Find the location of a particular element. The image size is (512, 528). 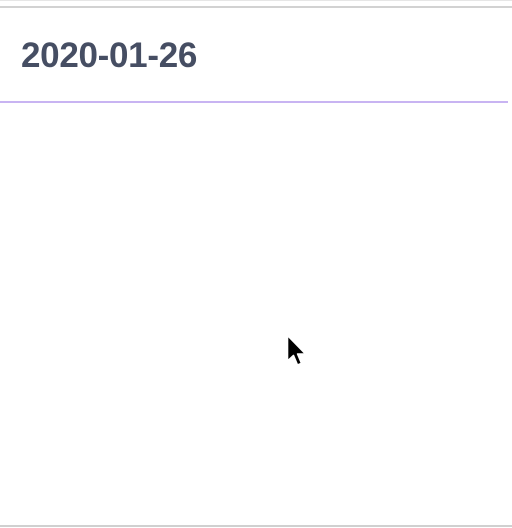

top-border is located at coordinates (256, 0).